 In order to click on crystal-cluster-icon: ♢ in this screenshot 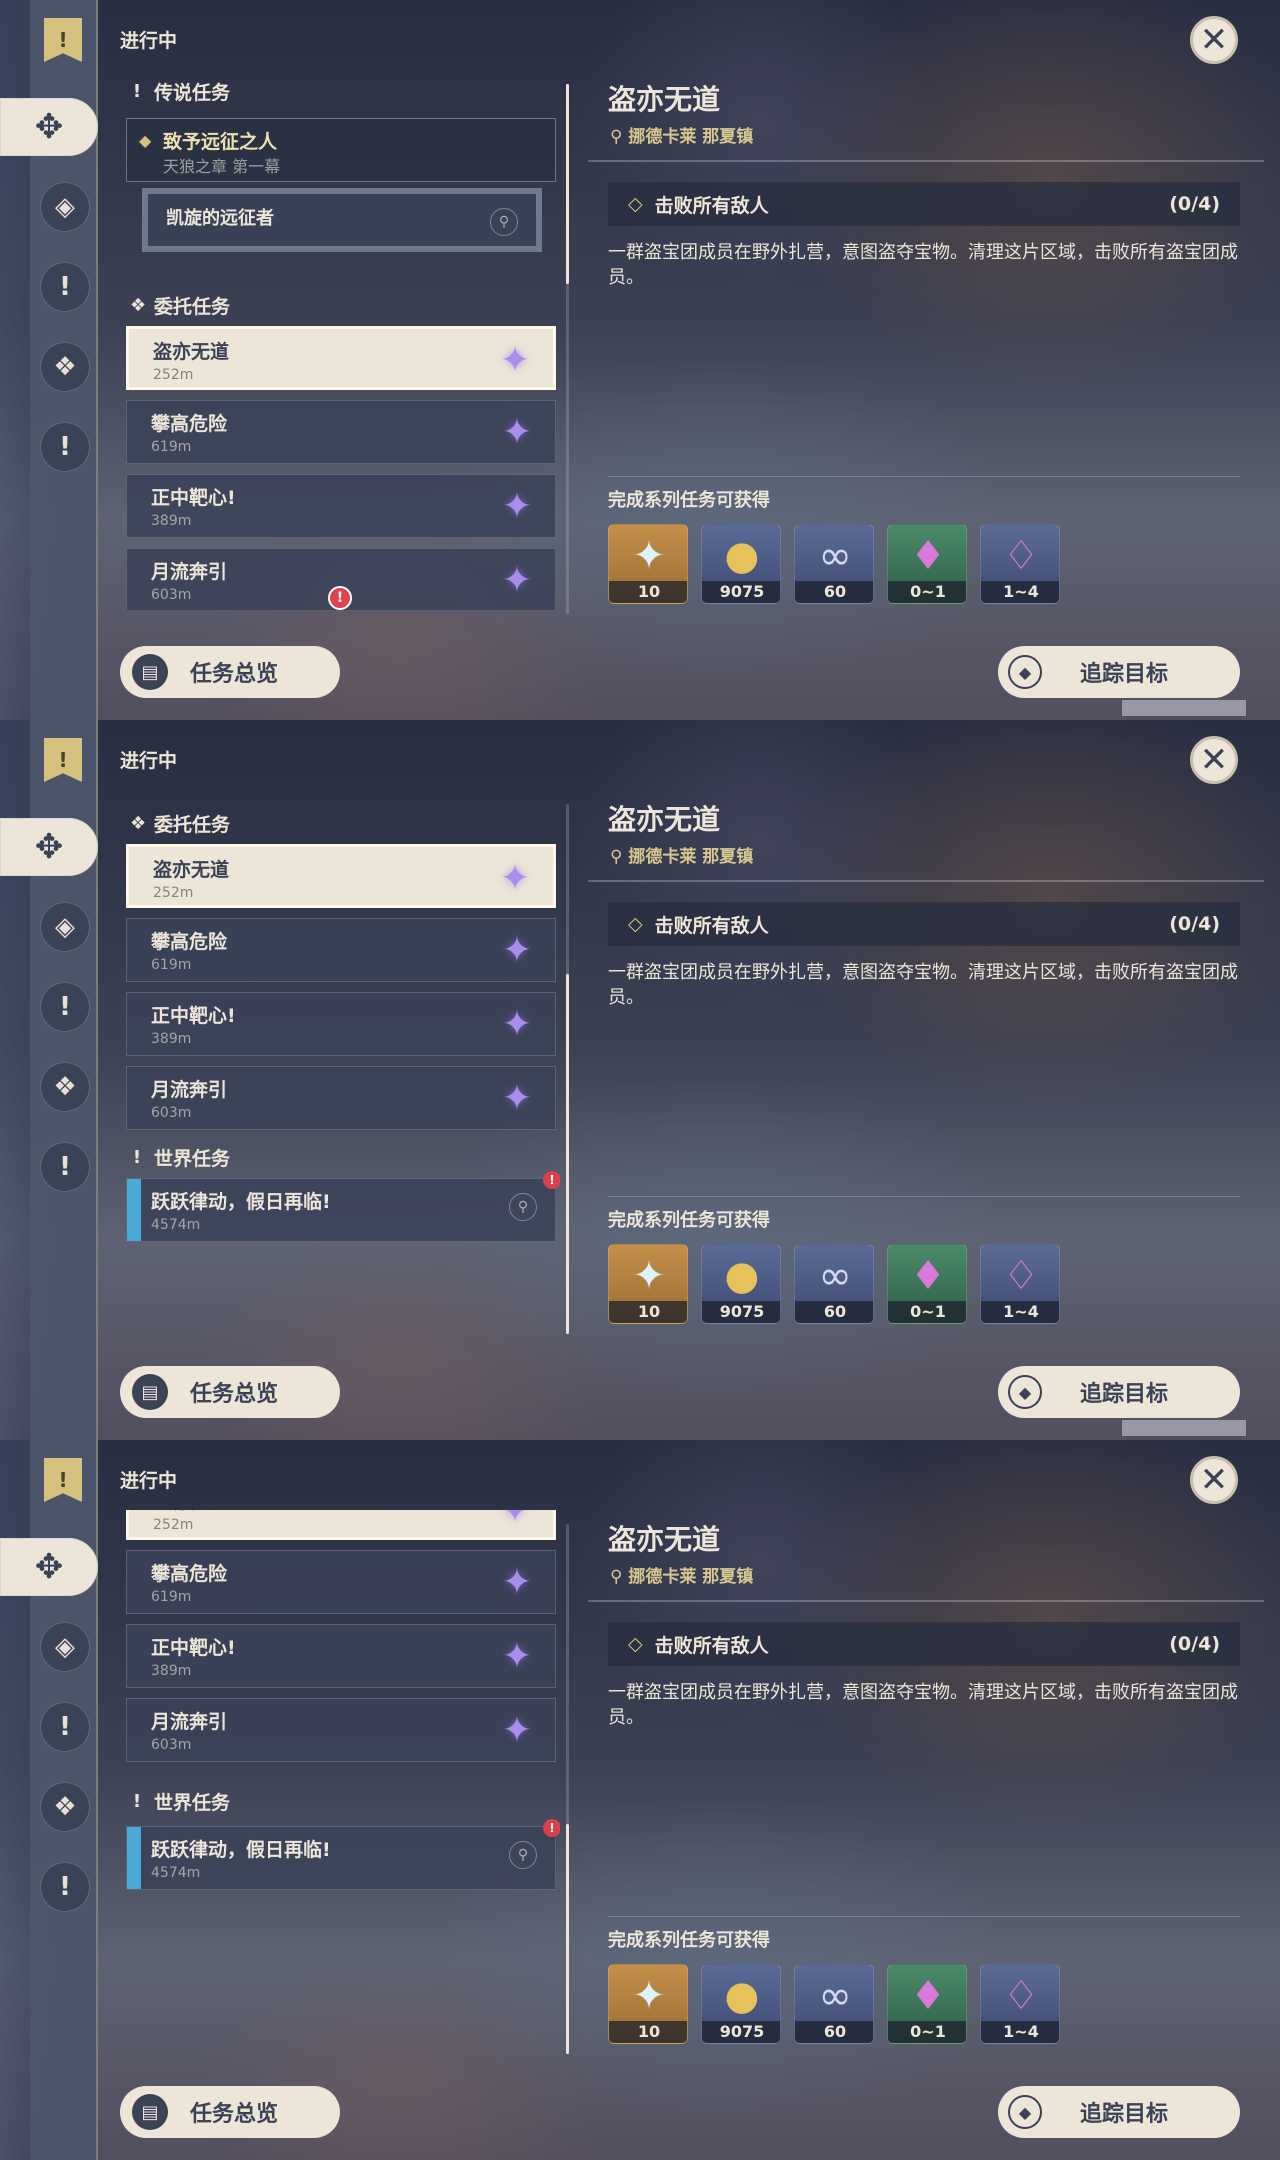, I will do `click(1021, 1276)`.